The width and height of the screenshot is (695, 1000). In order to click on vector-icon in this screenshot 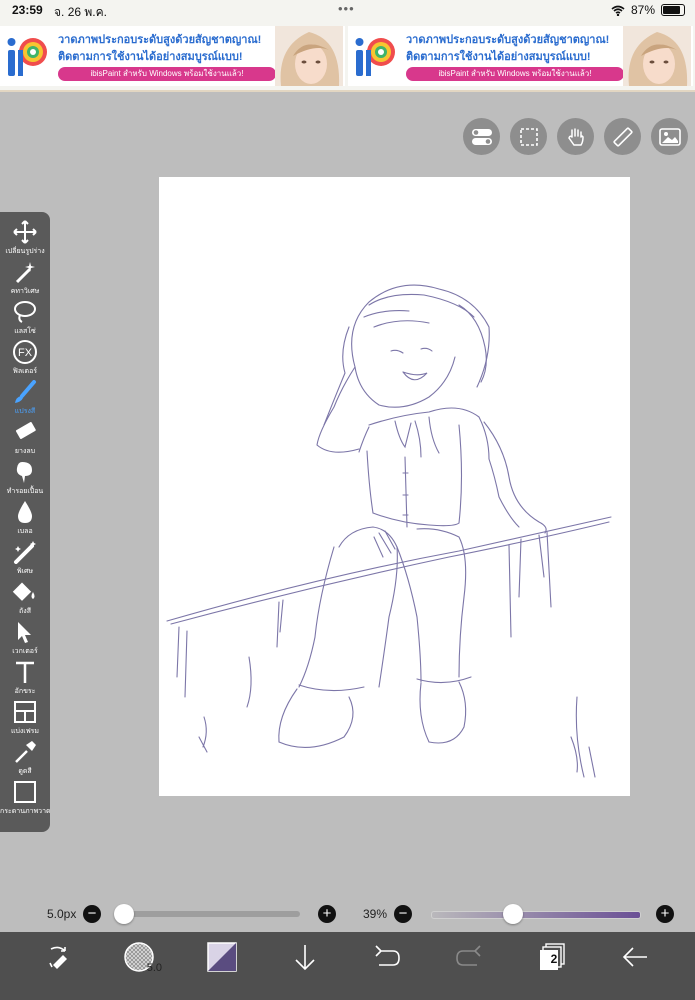, I will do `click(24, 632)`.